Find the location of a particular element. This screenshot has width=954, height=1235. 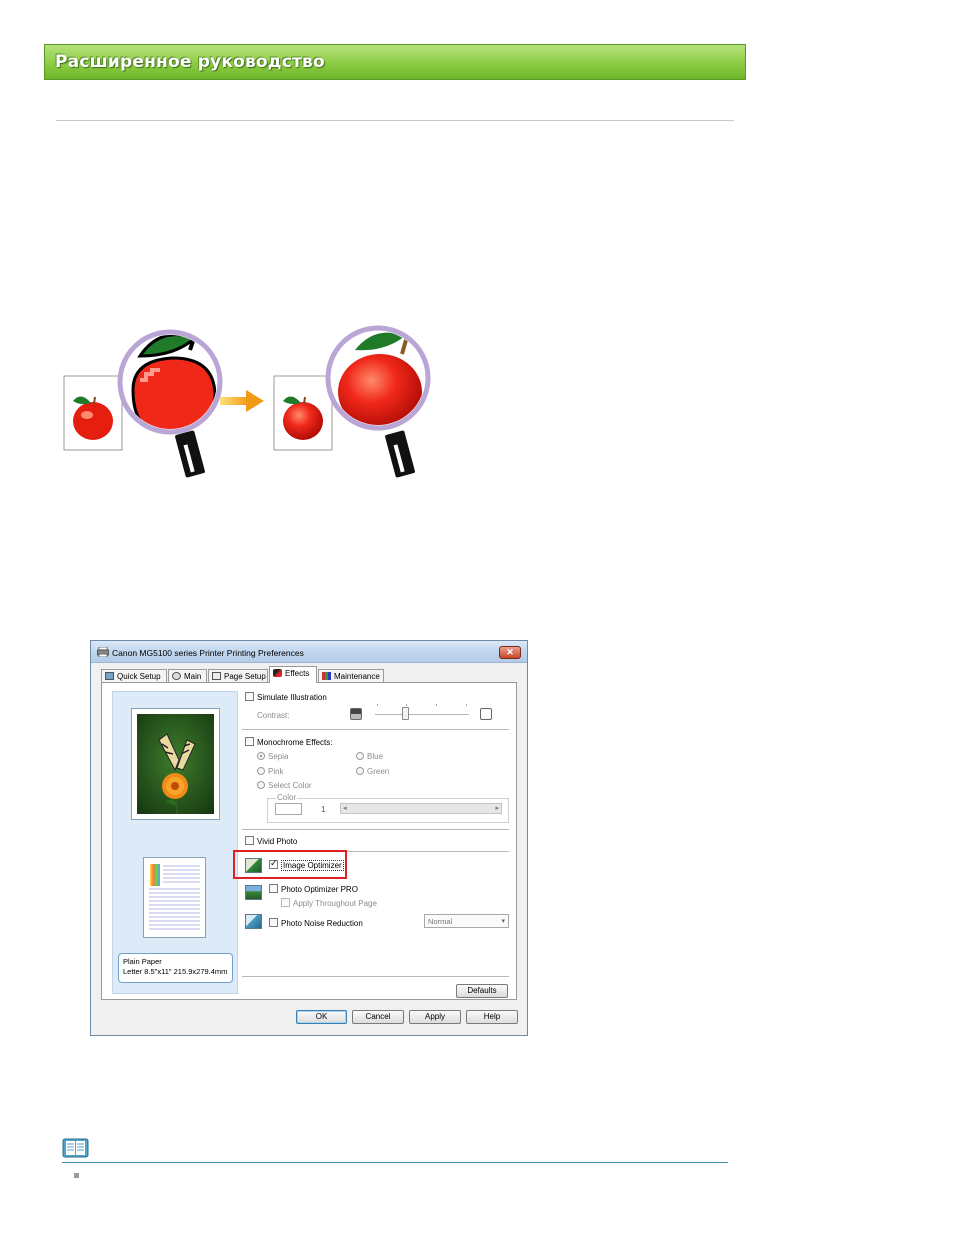

radio-label: Green is located at coordinates (378, 771).